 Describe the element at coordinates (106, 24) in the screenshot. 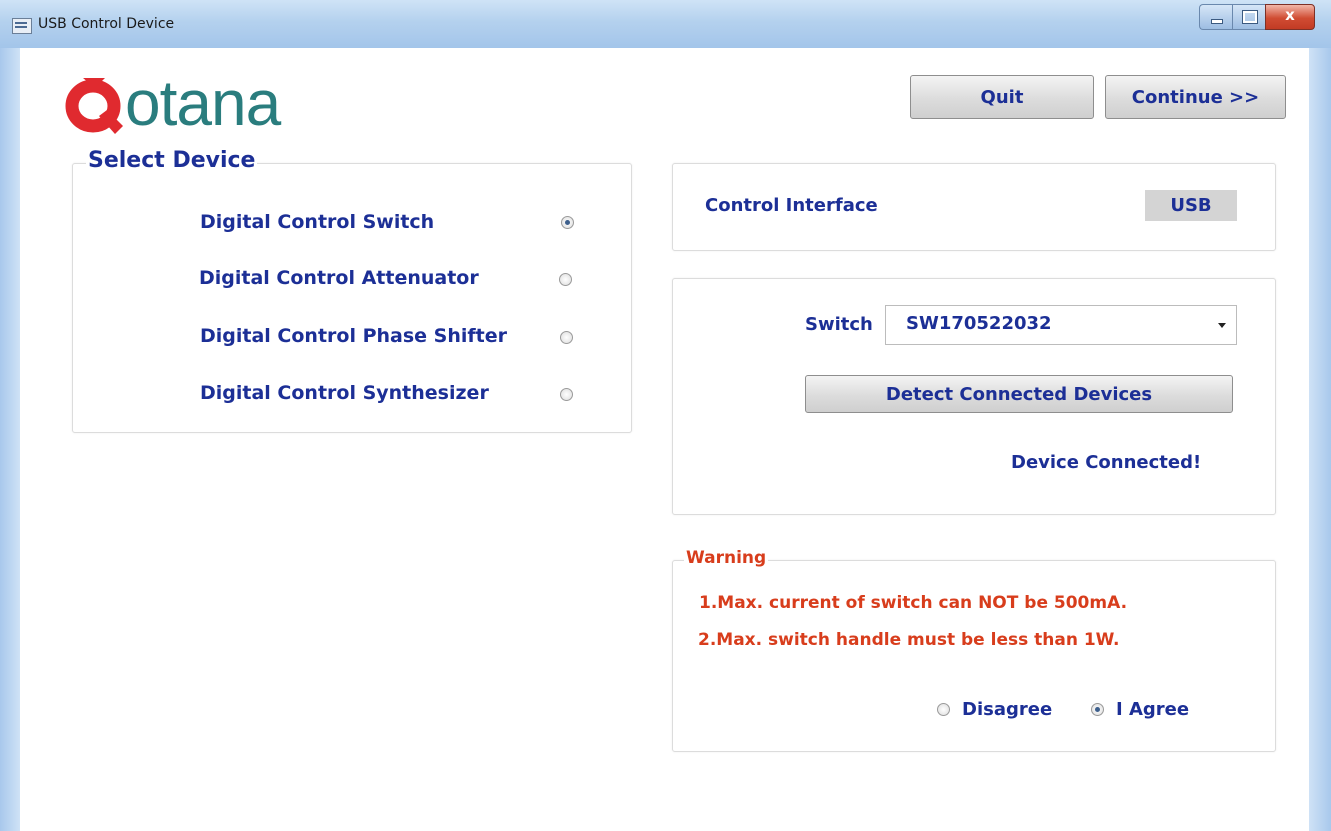

I see `window-title: USB Control Device` at that location.